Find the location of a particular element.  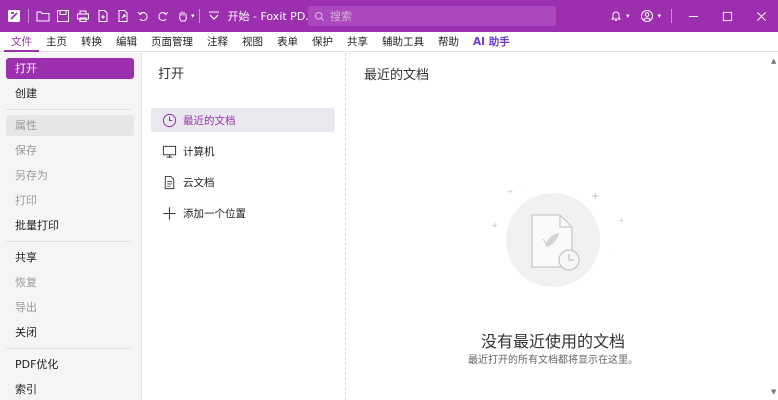

nav-create: 创建 is located at coordinates (70, 93).